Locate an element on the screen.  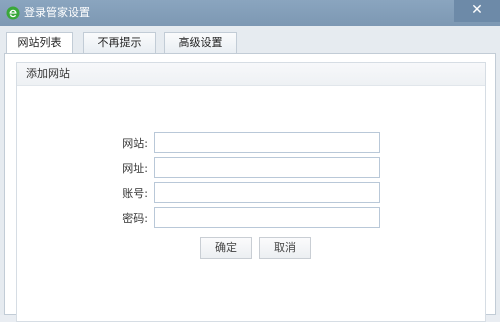
tab-no-prompt: 不再提示 is located at coordinates (119, 42).